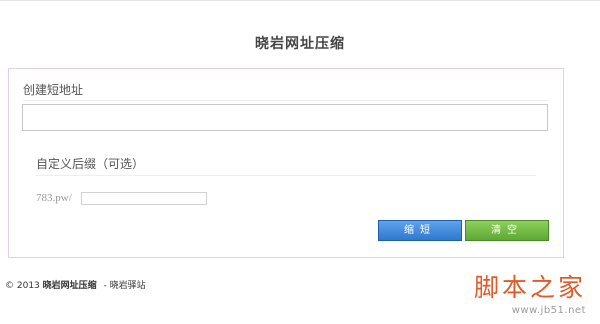 The height and width of the screenshot is (324, 600). Describe the element at coordinates (69, 286) in the screenshot. I see `footer-brand: 晓岩网址压缩` at that location.